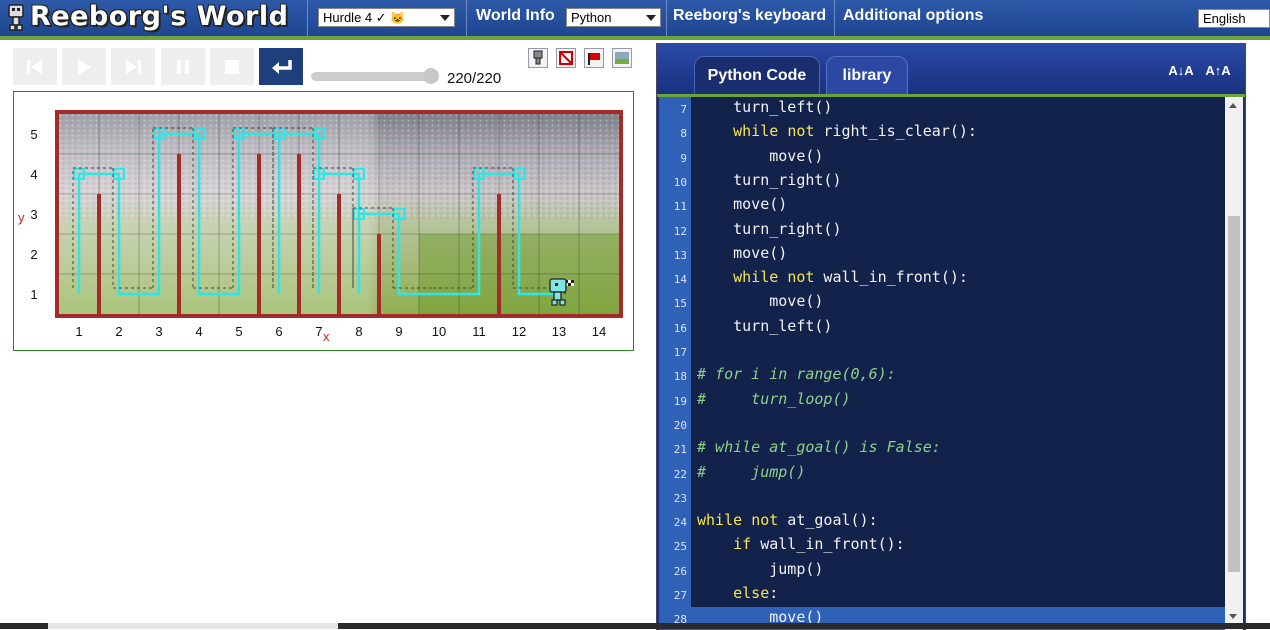 This screenshot has width=1270, height=630. What do you see at coordinates (566, 58) in the screenshot?
I see `wall-tool-icon` at bounding box center [566, 58].